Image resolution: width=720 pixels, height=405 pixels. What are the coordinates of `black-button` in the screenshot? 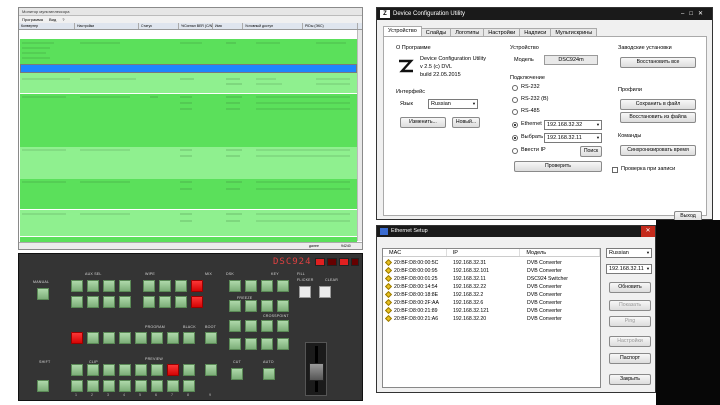 It's located at (211, 338).